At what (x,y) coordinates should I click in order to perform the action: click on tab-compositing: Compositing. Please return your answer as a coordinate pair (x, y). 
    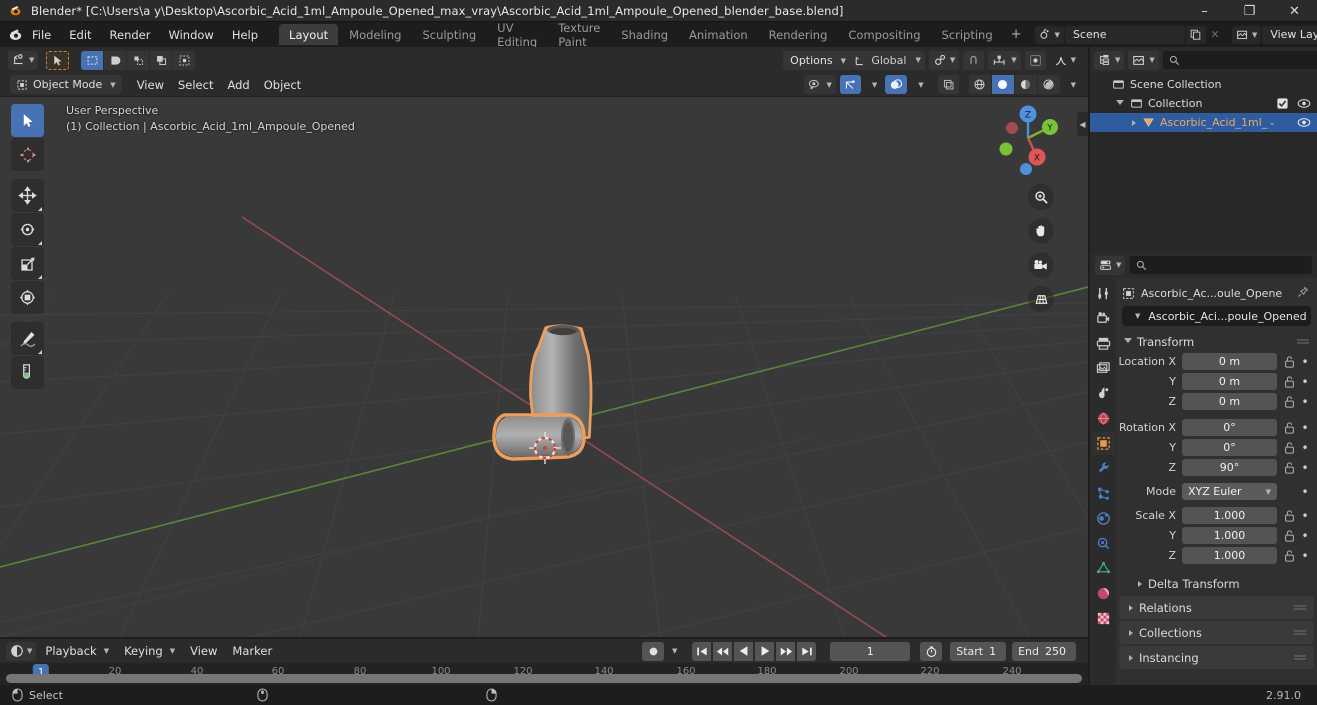
    Looking at the image, I should click on (884, 34).